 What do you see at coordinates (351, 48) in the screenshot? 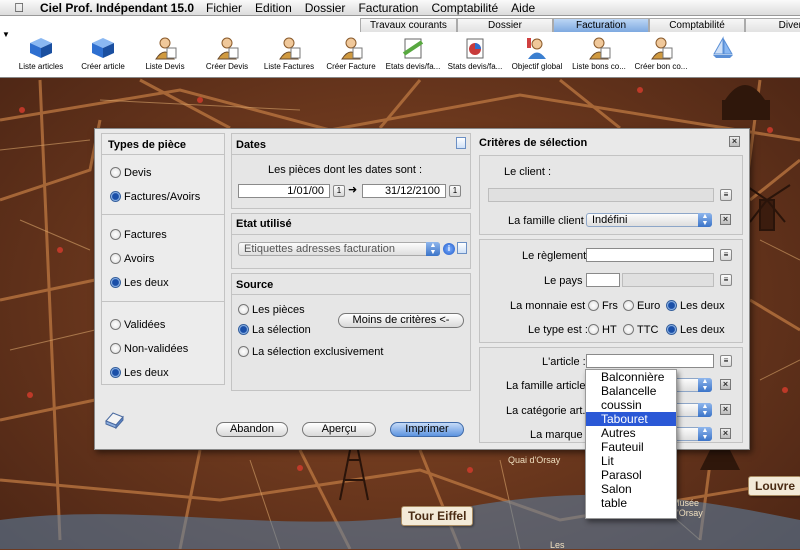
I see `person-add-icon` at bounding box center [351, 48].